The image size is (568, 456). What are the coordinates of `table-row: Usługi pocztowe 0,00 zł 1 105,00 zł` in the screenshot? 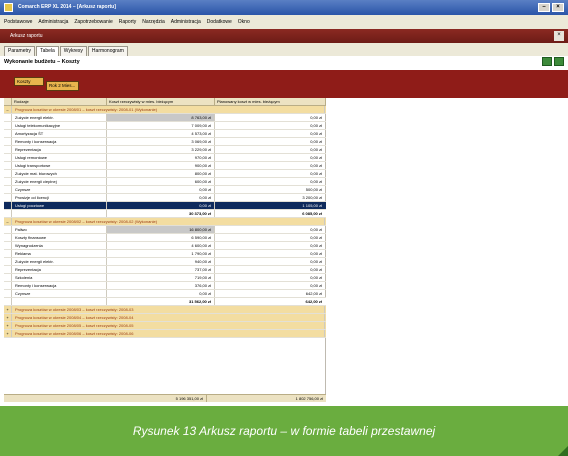 It's located at (165, 206).